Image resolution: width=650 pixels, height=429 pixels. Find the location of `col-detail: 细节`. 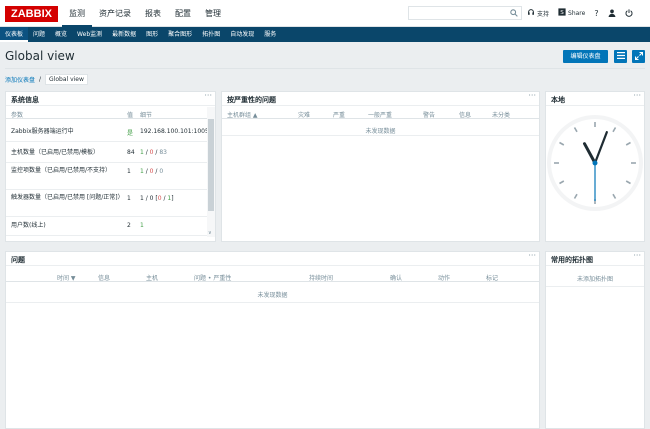

col-detail: 细节 is located at coordinates (146, 115).